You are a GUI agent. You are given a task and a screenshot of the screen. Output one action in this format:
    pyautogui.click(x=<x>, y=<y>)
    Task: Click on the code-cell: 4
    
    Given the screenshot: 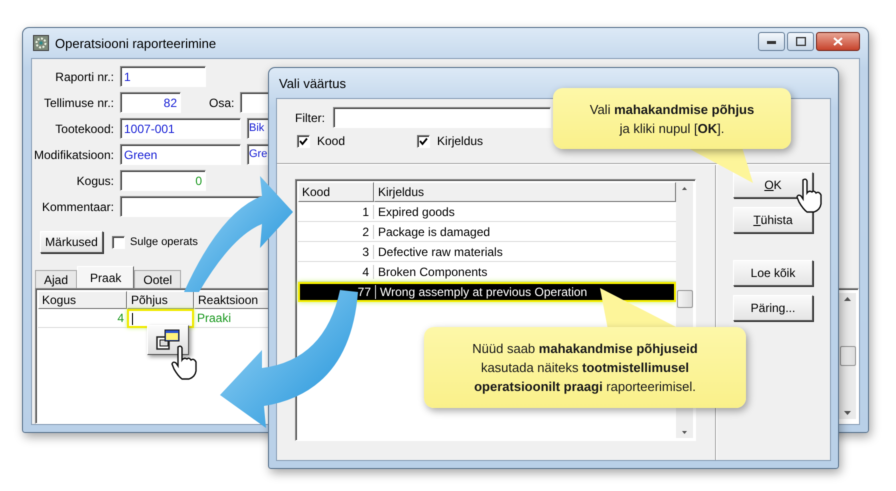 What is the action you would take?
    pyautogui.click(x=336, y=271)
    